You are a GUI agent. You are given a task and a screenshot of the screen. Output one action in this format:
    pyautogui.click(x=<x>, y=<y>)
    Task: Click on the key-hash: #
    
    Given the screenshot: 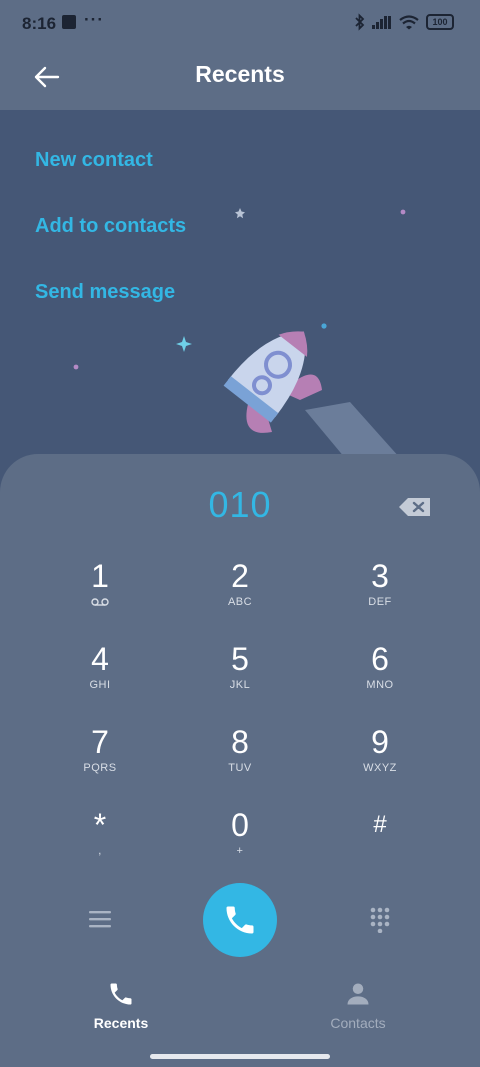 What is the action you would take?
    pyautogui.click(x=380, y=842)
    